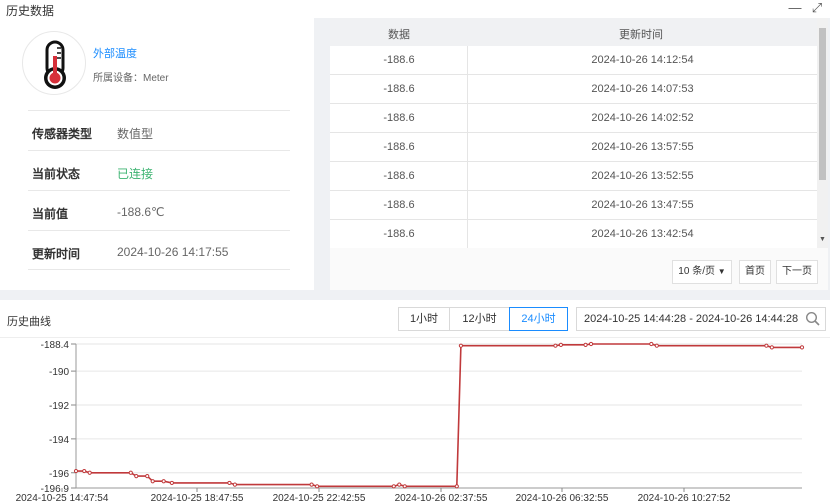  What do you see at coordinates (59, 406) in the screenshot?
I see `y-tick-label: -192` at bounding box center [59, 406].